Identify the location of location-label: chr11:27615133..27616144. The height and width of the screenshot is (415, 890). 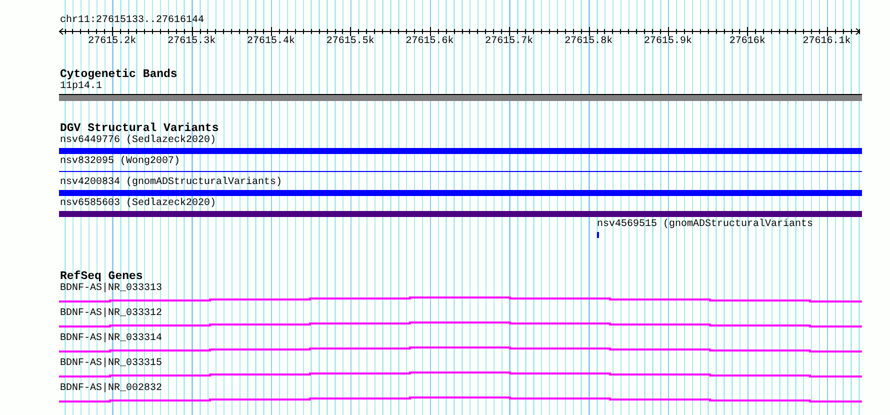
(132, 21).